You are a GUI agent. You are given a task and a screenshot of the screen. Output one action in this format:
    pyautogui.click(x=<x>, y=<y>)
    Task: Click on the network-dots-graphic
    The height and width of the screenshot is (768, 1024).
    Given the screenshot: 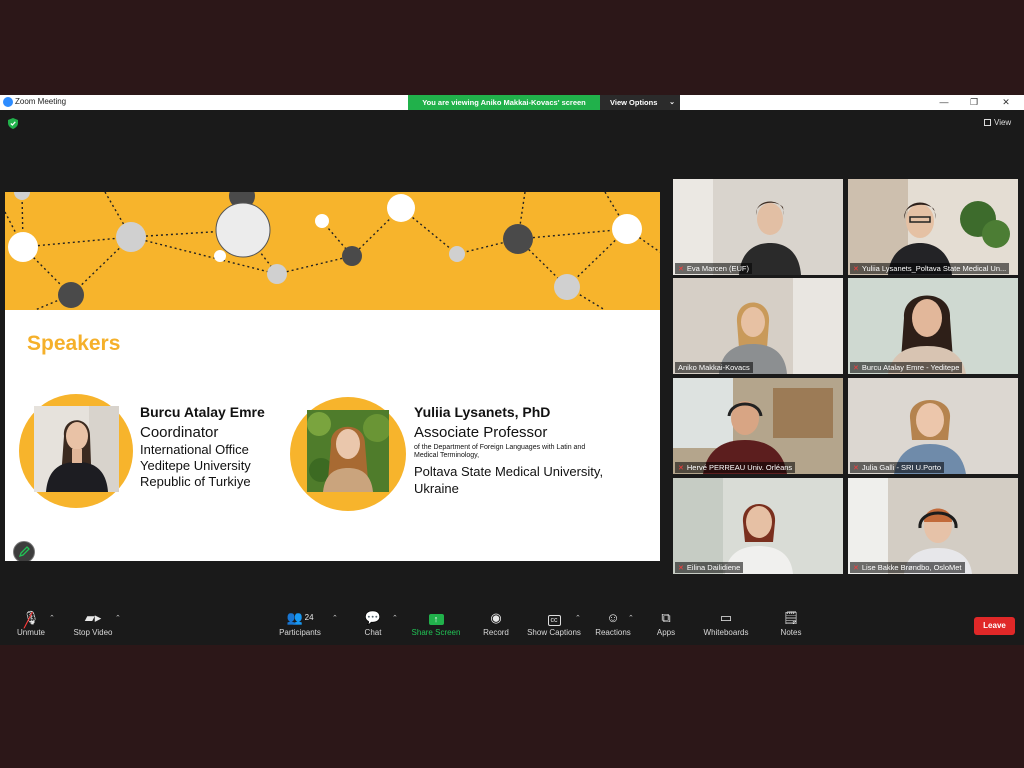 What is the action you would take?
    pyautogui.click(x=332, y=251)
    